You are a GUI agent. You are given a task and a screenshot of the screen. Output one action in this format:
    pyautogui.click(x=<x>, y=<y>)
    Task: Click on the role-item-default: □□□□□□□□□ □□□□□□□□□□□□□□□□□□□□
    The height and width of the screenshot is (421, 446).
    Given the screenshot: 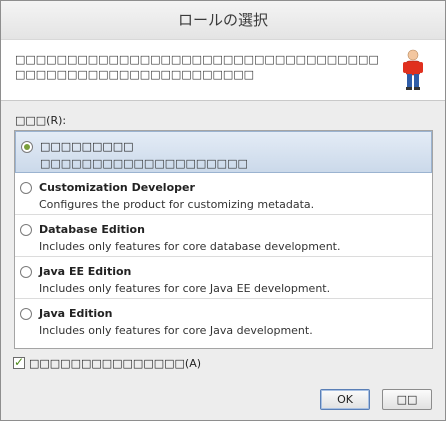 What is the action you would take?
    pyautogui.click(x=223, y=152)
    